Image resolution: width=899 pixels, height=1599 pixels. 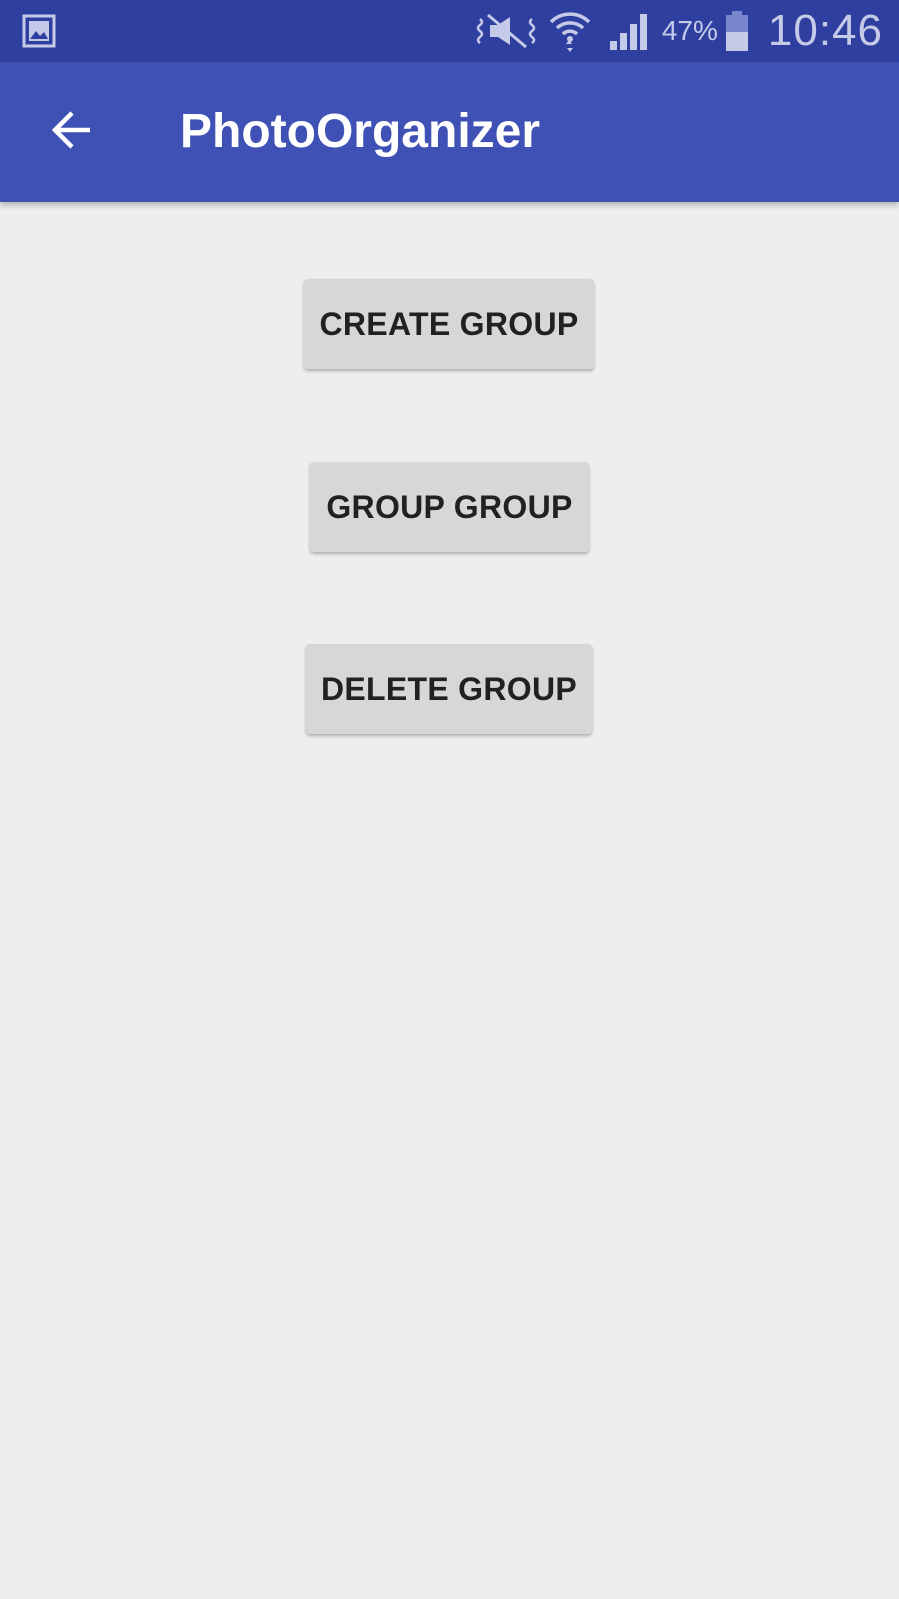 I want to click on create-group-button: CREATE GROUP, so click(x=449, y=324).